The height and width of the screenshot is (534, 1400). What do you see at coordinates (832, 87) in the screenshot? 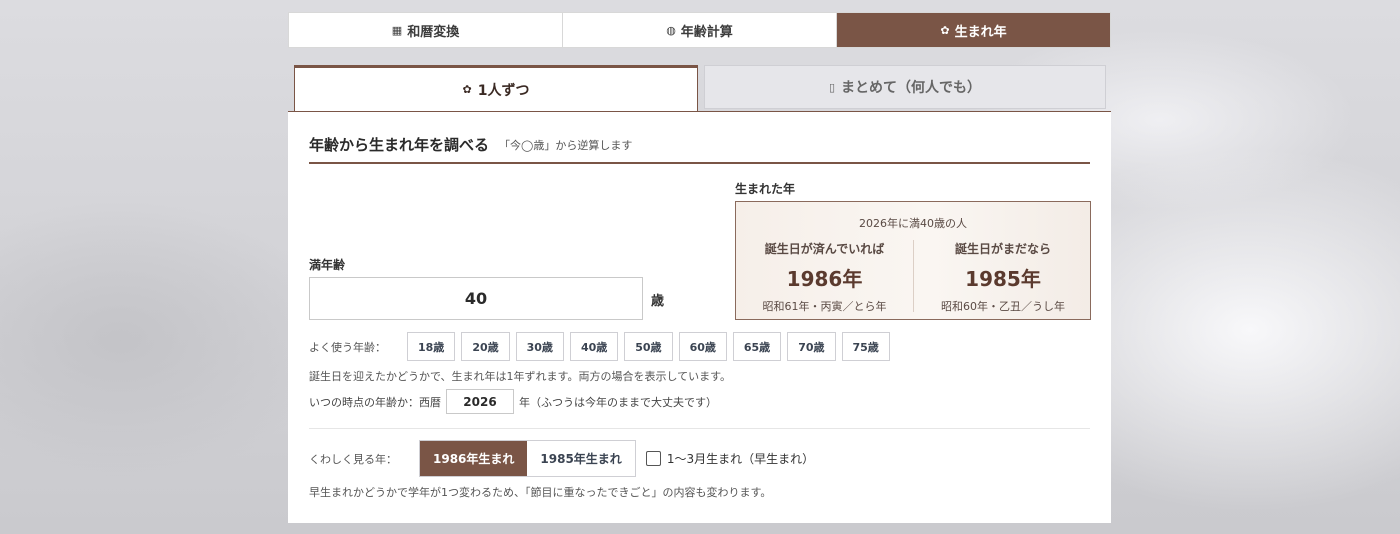
I see `clipboard-icon: ▯` at bounding box center [832, 87].